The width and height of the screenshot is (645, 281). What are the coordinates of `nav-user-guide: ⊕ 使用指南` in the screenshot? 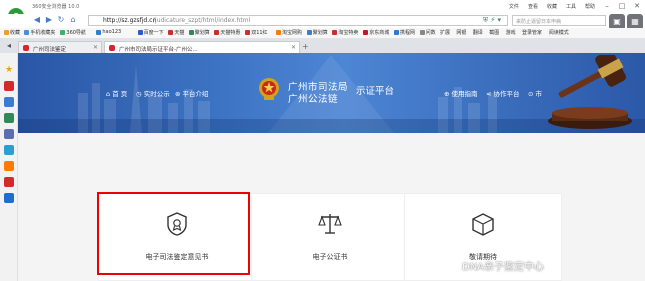 It's located at (461, 93).